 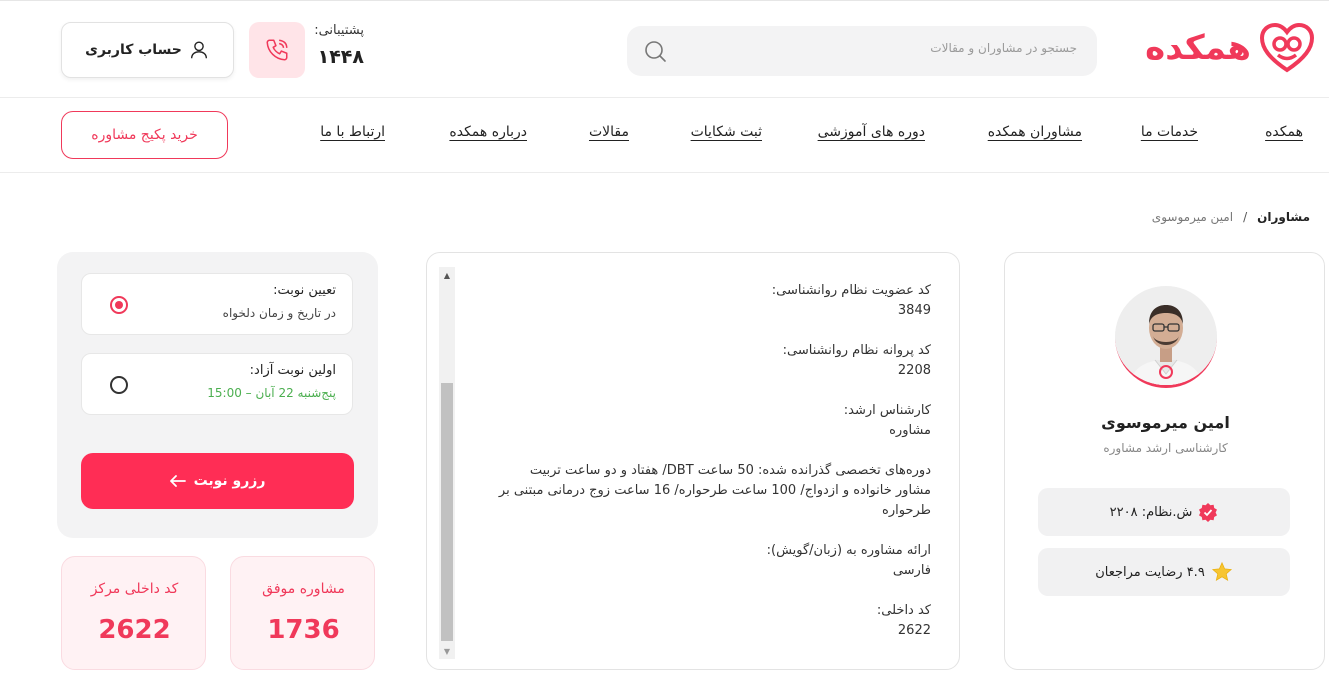 What do you see at coordinates (914, 310) in the screenshot?
I see `detail-value: 3849` at bounding box center [914, 310].